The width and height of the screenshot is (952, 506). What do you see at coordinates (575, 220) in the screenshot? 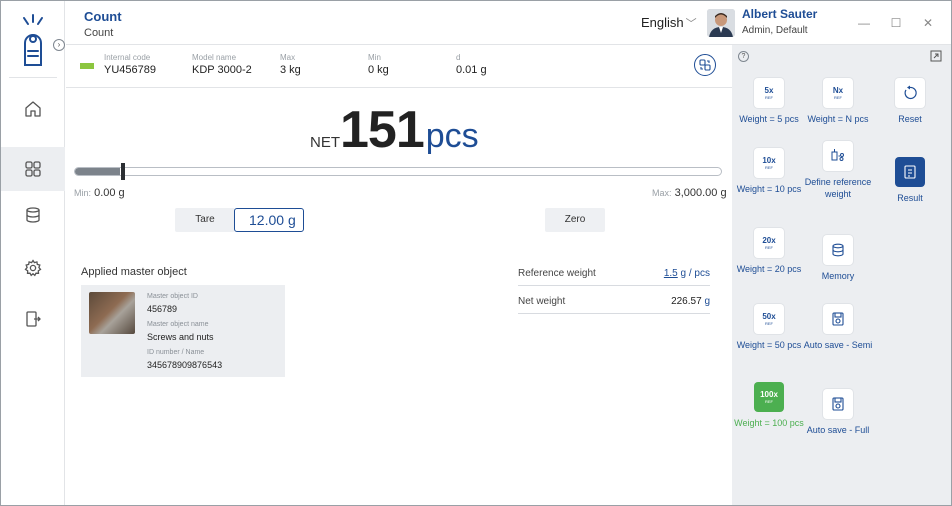
I see `zero-button: Zero` at bounding box center [575, 220].